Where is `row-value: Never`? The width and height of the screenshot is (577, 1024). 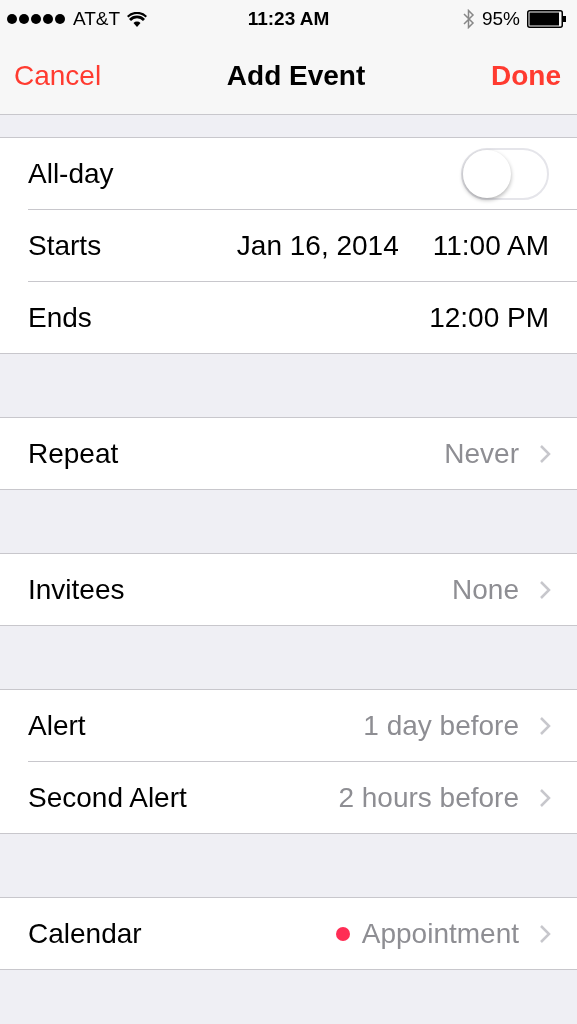 row-value: Never is located at coordinates (481, 453).